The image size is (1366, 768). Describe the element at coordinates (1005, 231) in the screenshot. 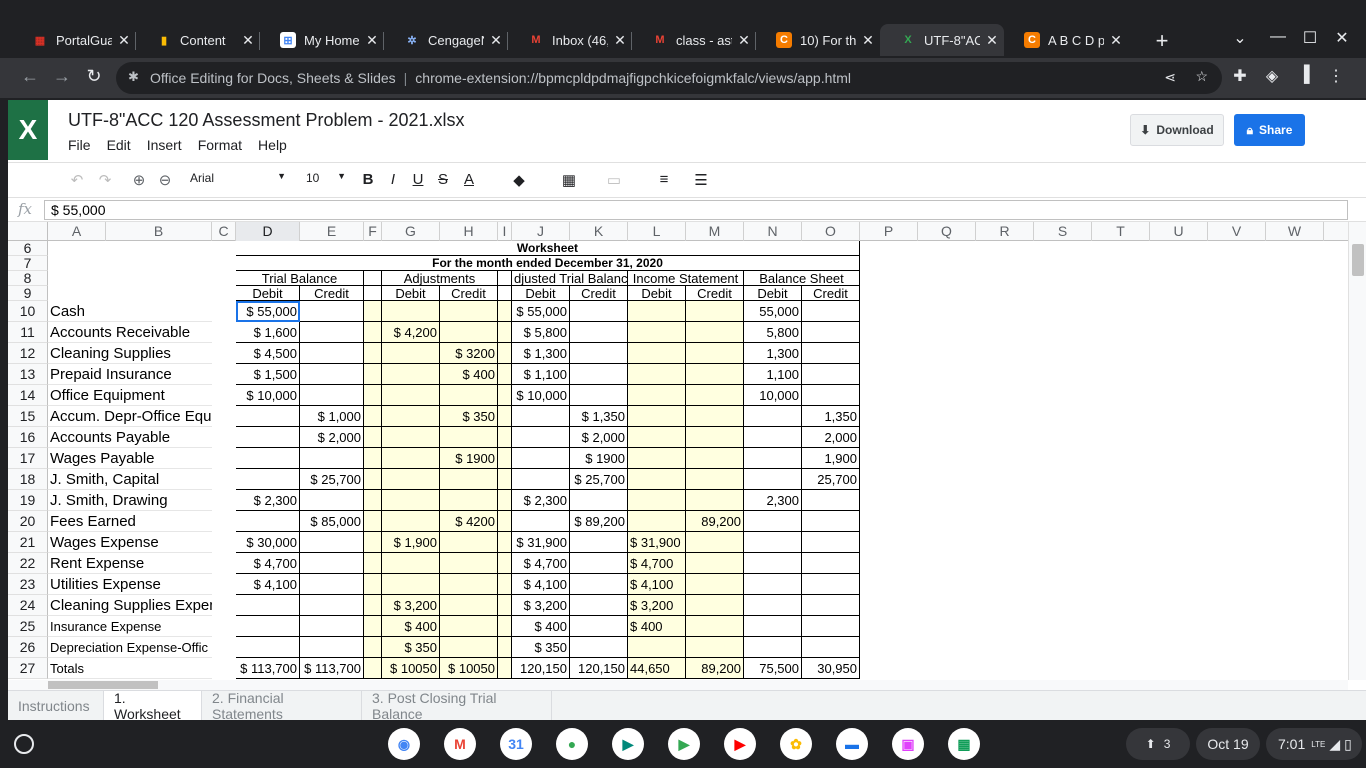

I see `column-header-r: R` at that location.